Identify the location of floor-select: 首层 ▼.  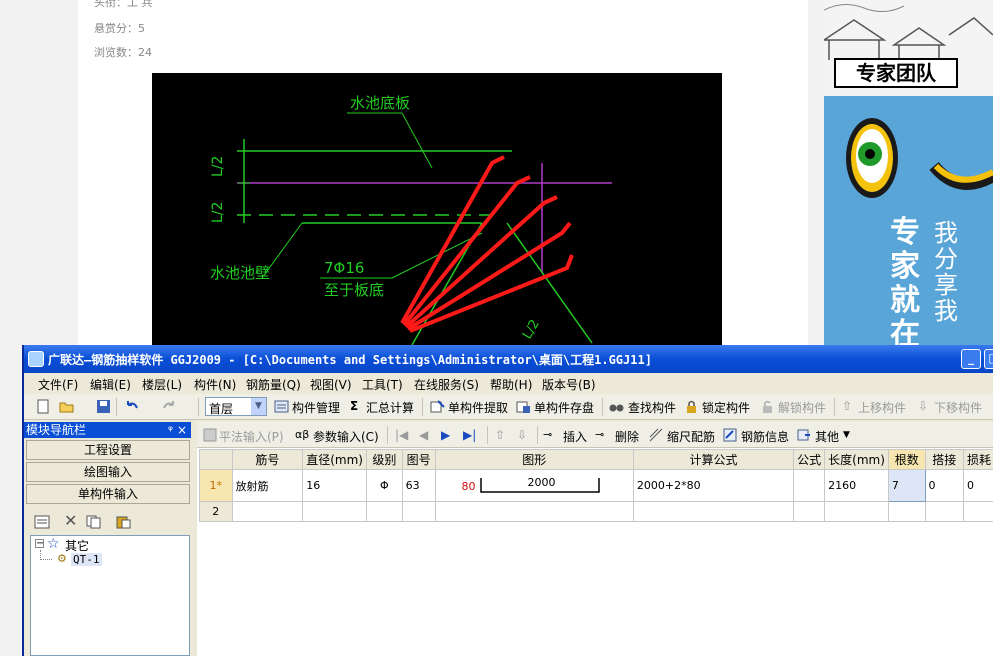
(236, 406).